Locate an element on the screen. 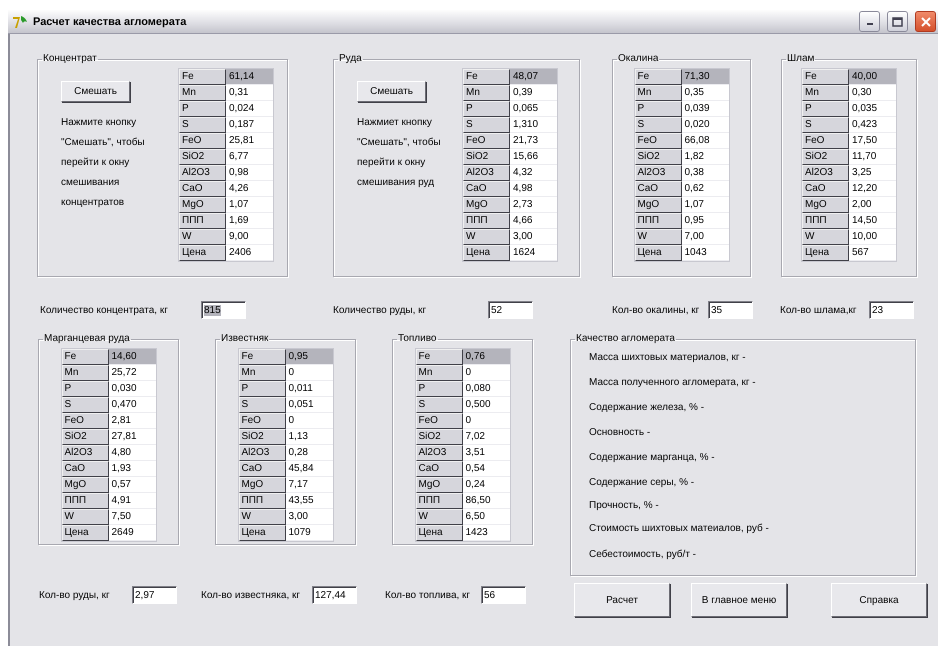  value-cell: 86,50 is located at coordinates (486, 501).